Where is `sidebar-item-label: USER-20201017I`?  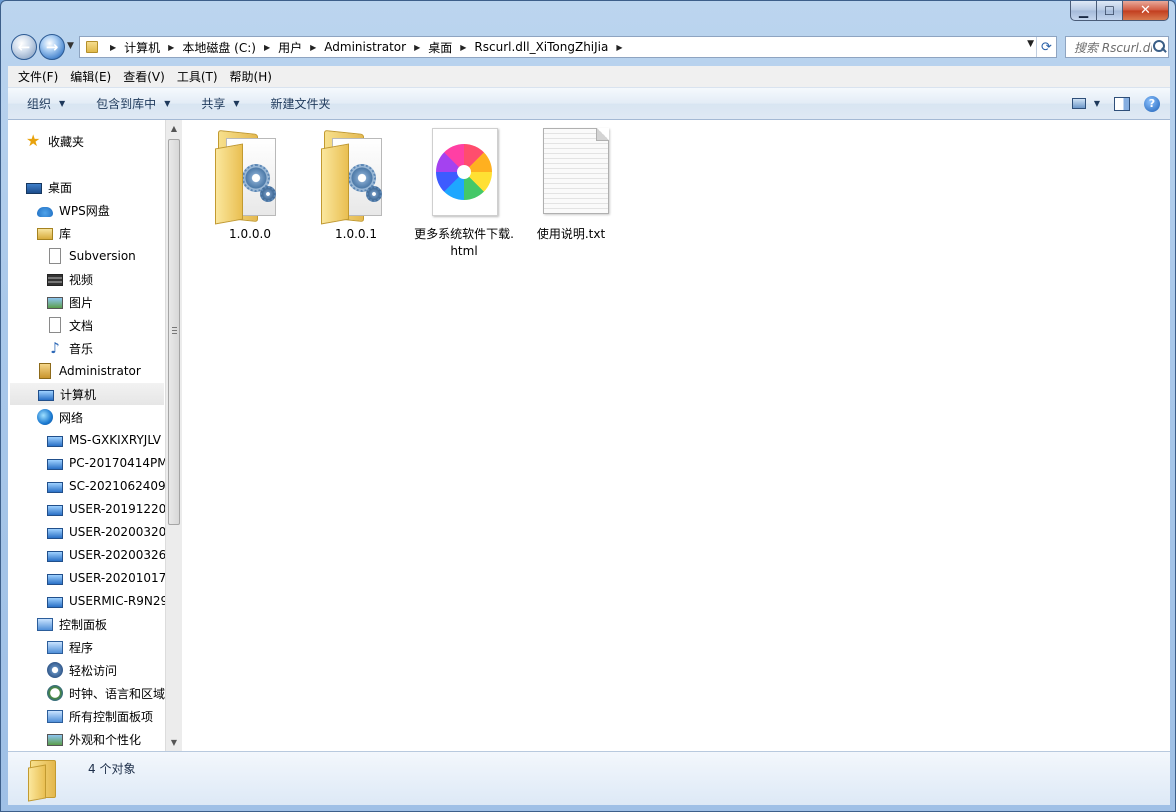
sidebar-item-label: USER-20201017I is located at coordinates (117, 578).